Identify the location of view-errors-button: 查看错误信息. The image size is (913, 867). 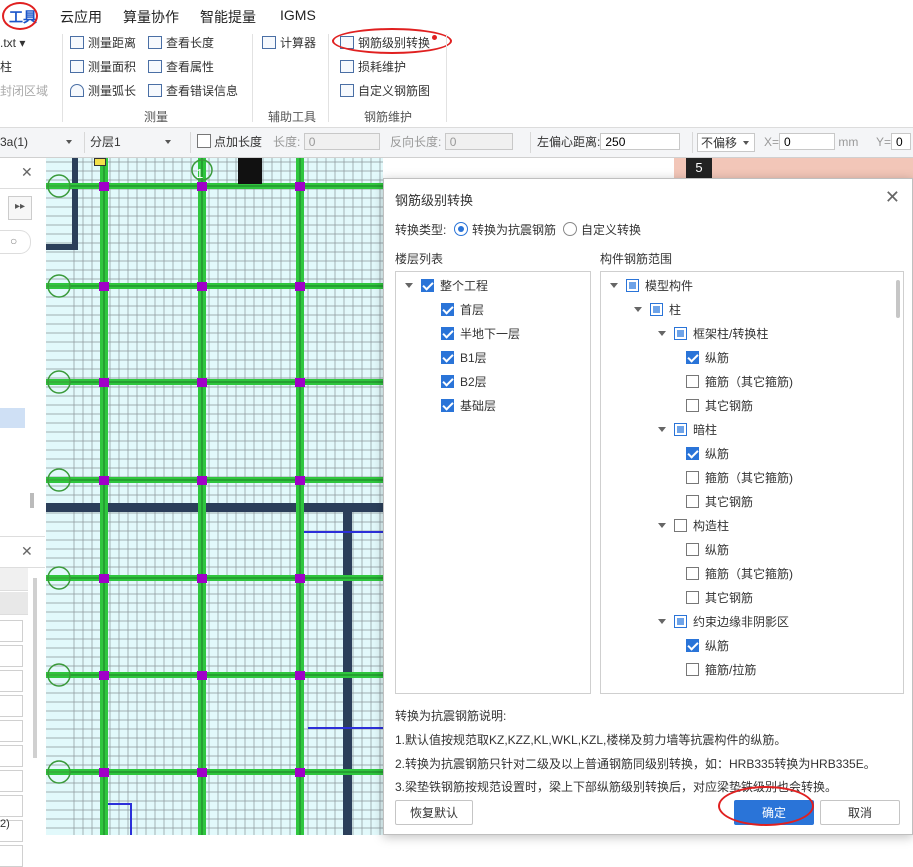
(193, 91).